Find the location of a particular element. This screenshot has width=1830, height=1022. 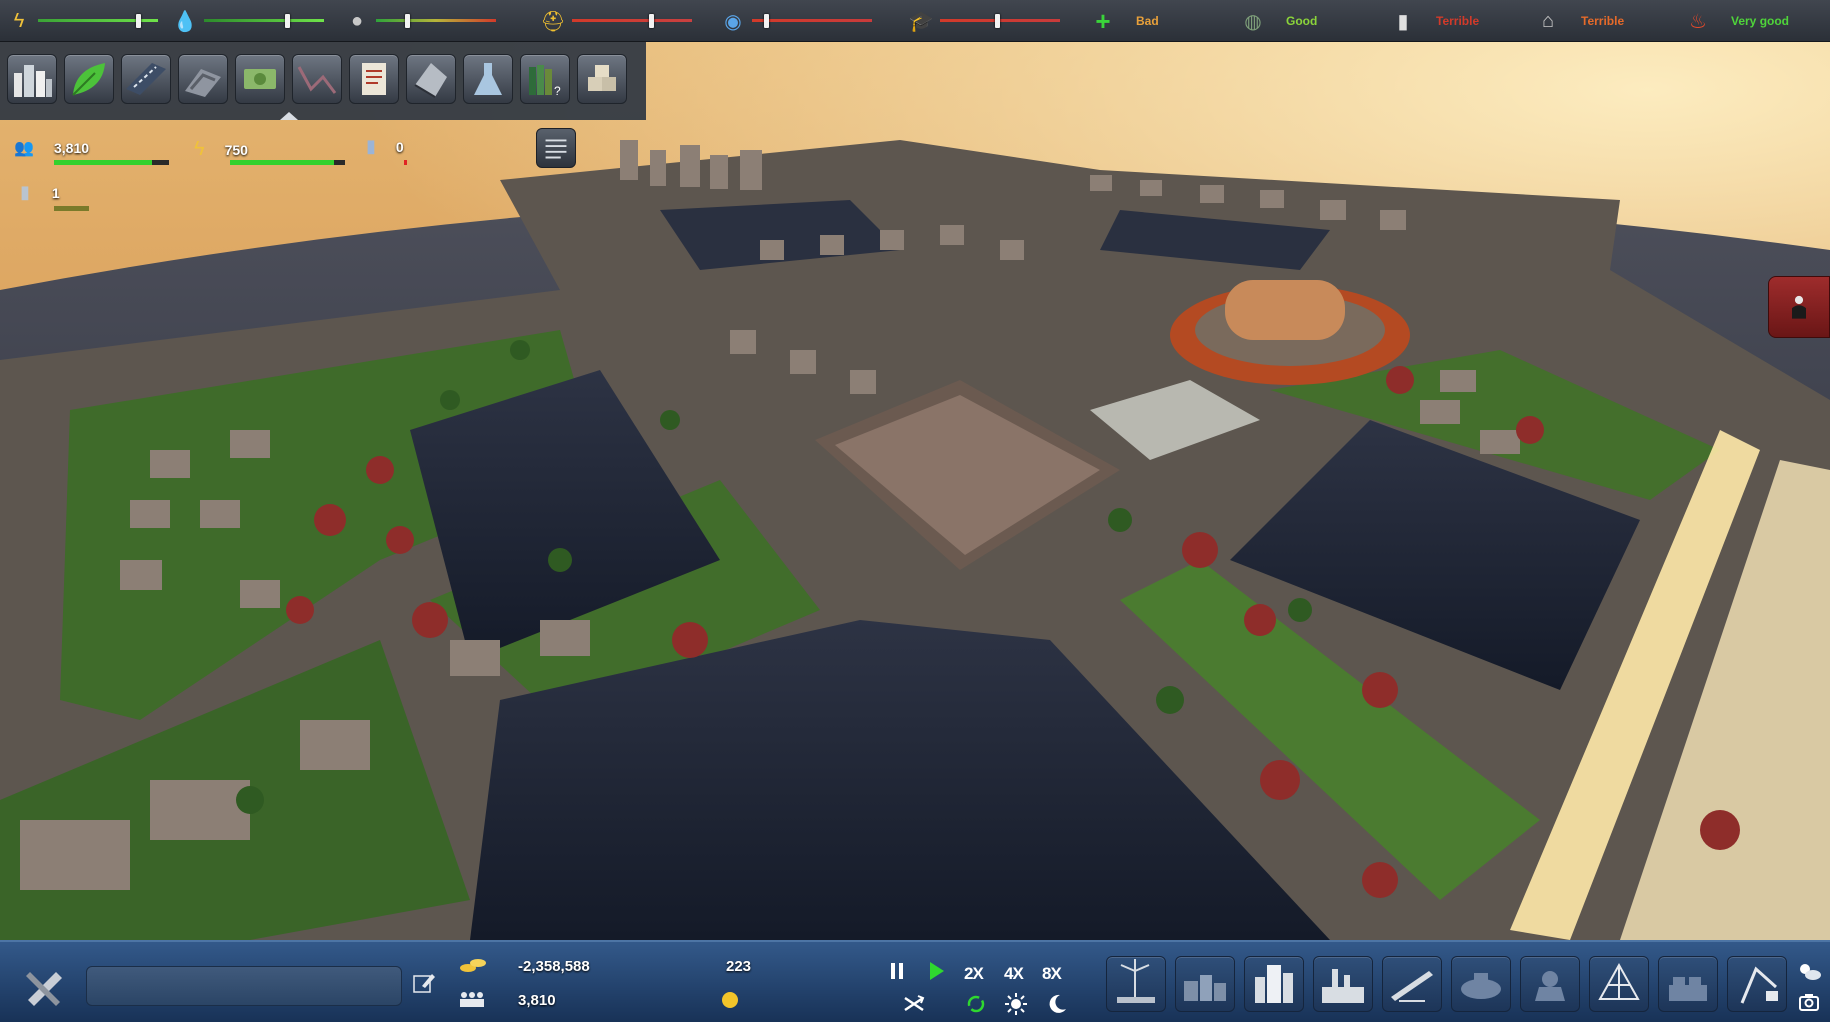

list-icon is located at coordinates (556, 149).